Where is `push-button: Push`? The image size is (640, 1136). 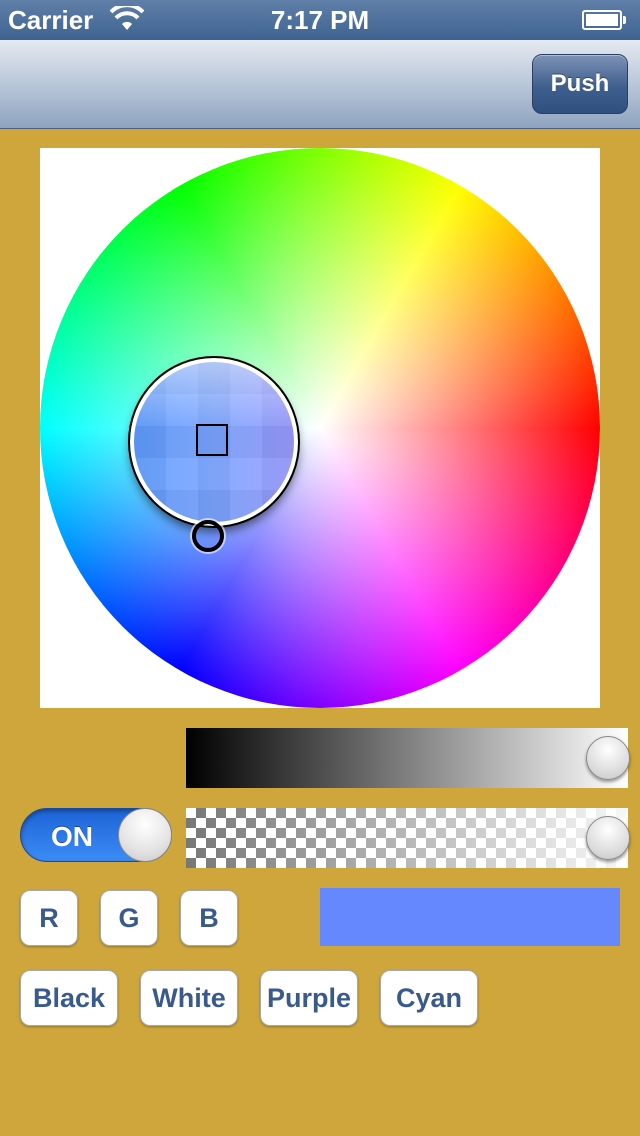
push-button: Push is located at coordinates (580, 84).